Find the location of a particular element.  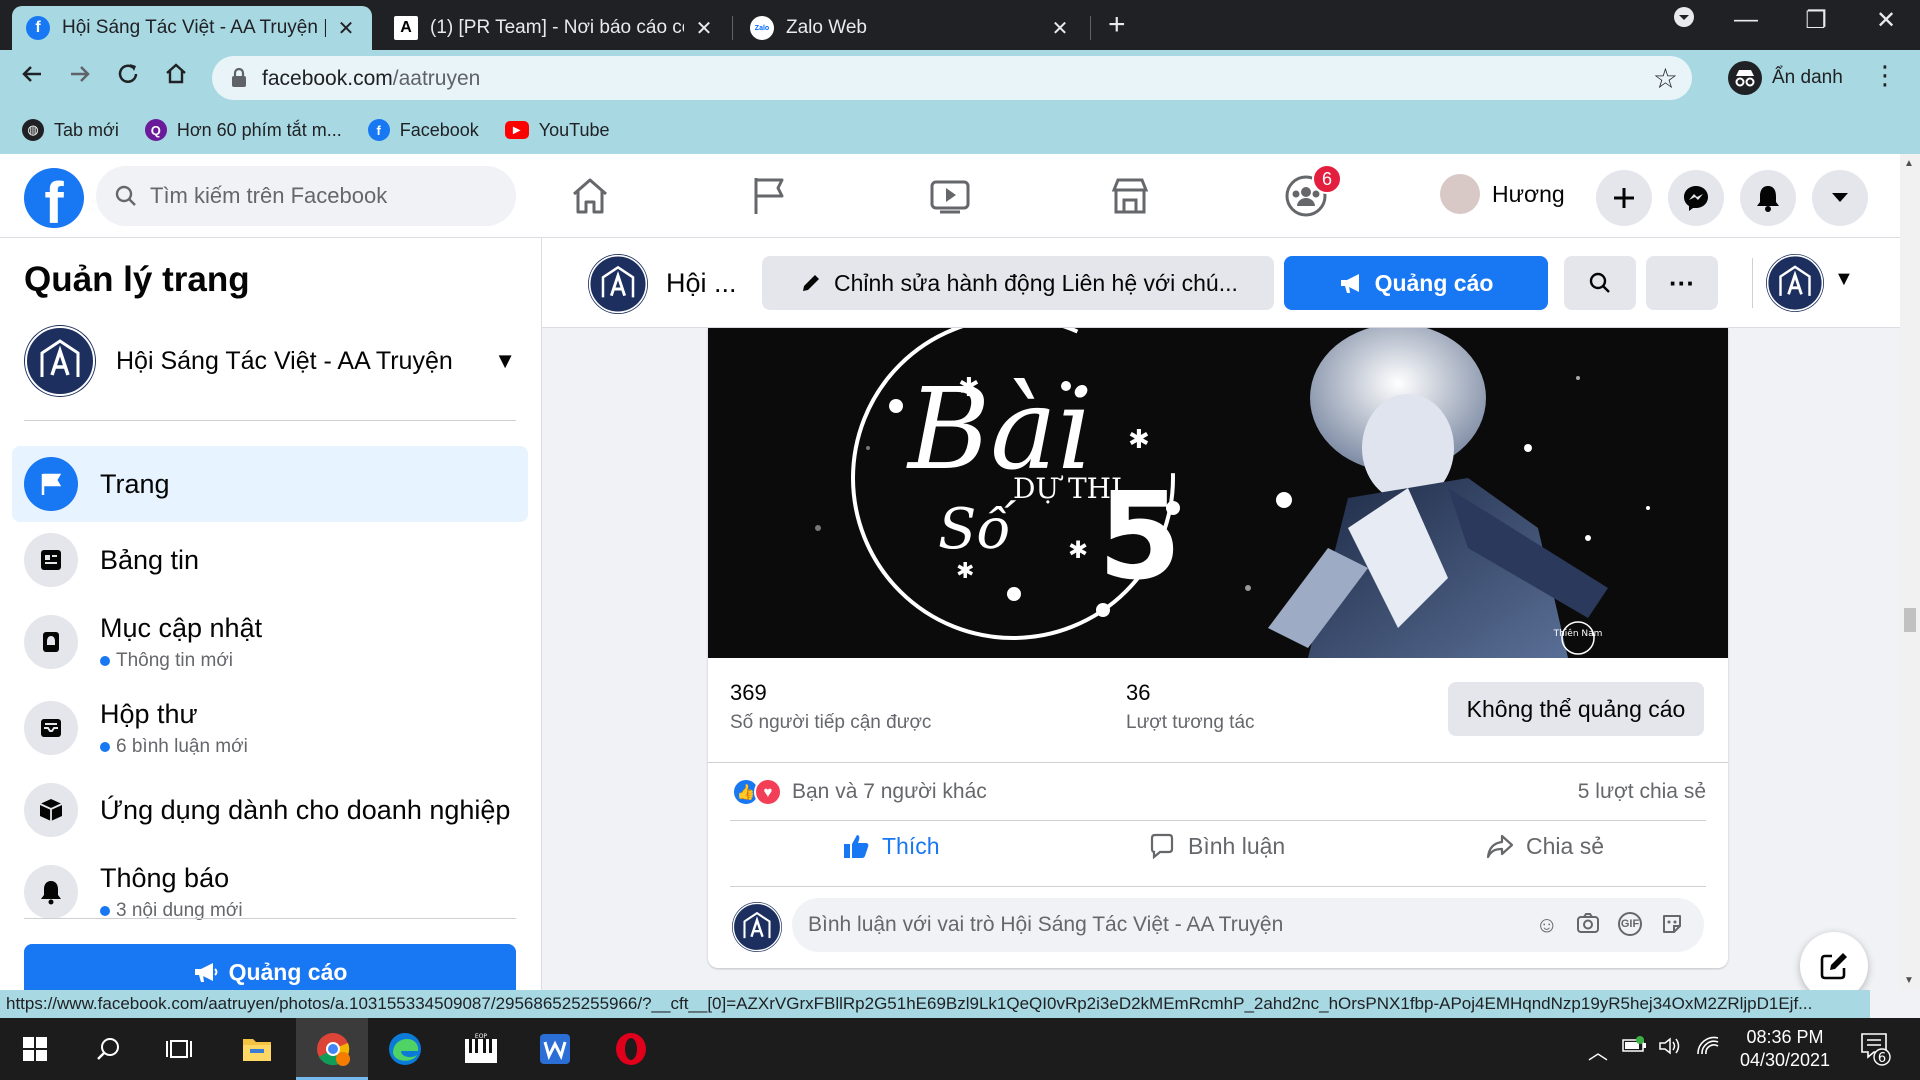

tab-zalo: Zalo Zalo Web ✕ is located at coordinates (911, 28).